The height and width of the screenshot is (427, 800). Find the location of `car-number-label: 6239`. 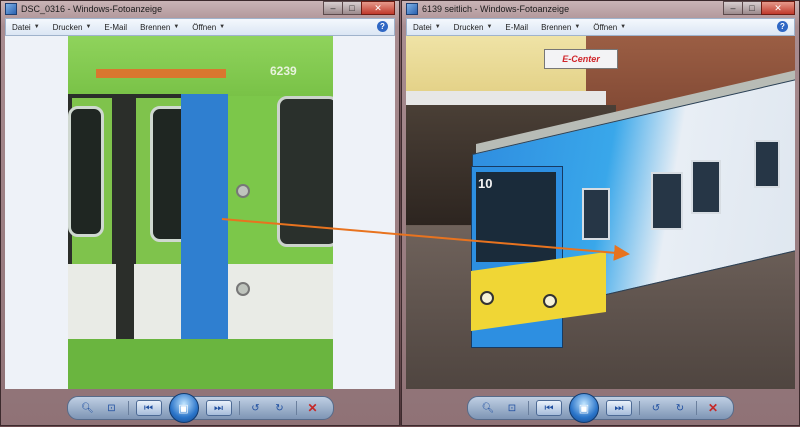

car-number-label: 6239 is located at coordinates (283, 71).